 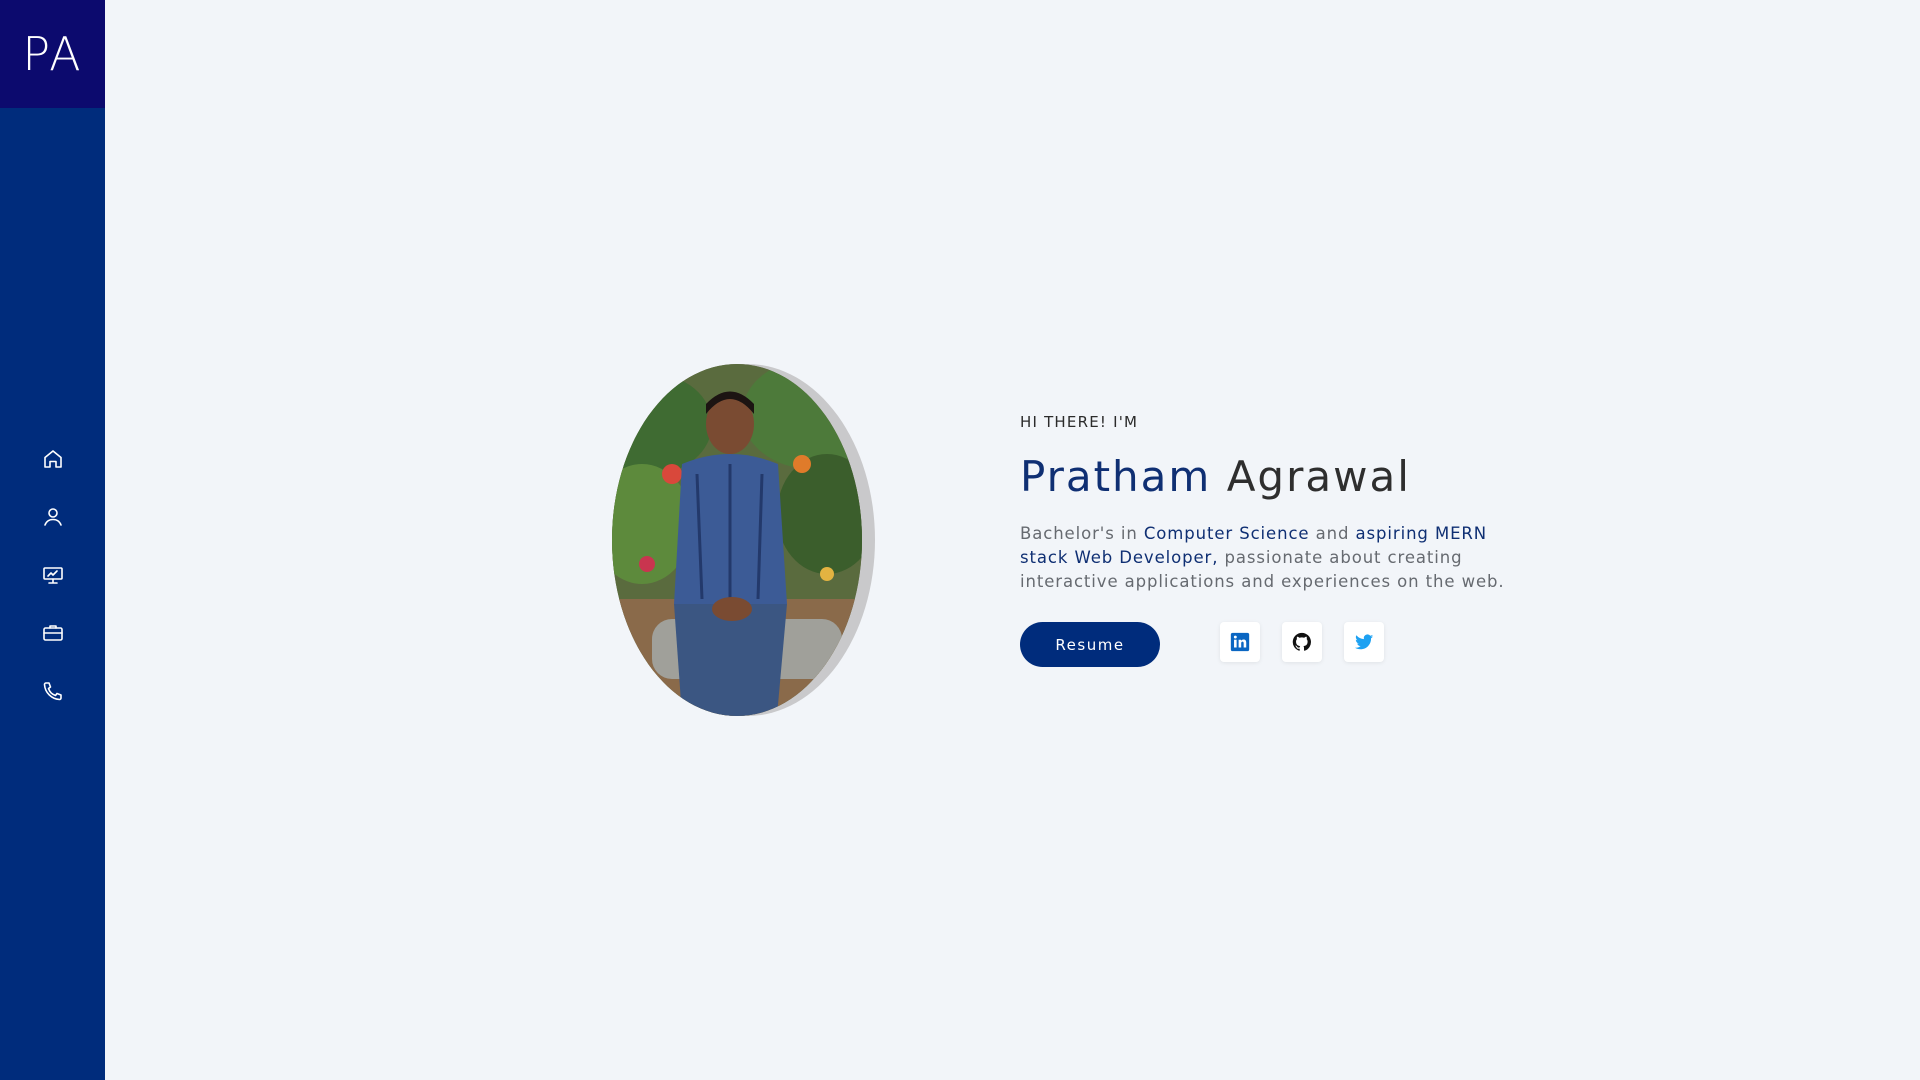 I want to click on github-icon, so click(x=1301, y=641).